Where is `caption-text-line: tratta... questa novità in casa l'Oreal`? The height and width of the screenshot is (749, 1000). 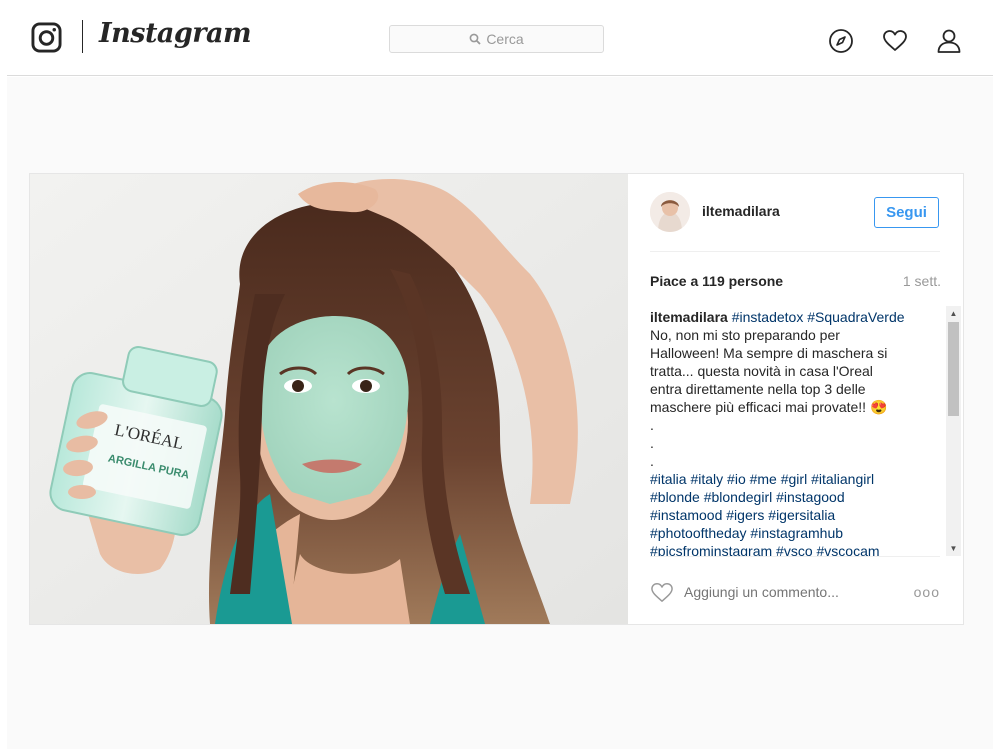 caption-text-line: tratta... questa novità in casa l'Oreal is located at coordinates (761, 371).